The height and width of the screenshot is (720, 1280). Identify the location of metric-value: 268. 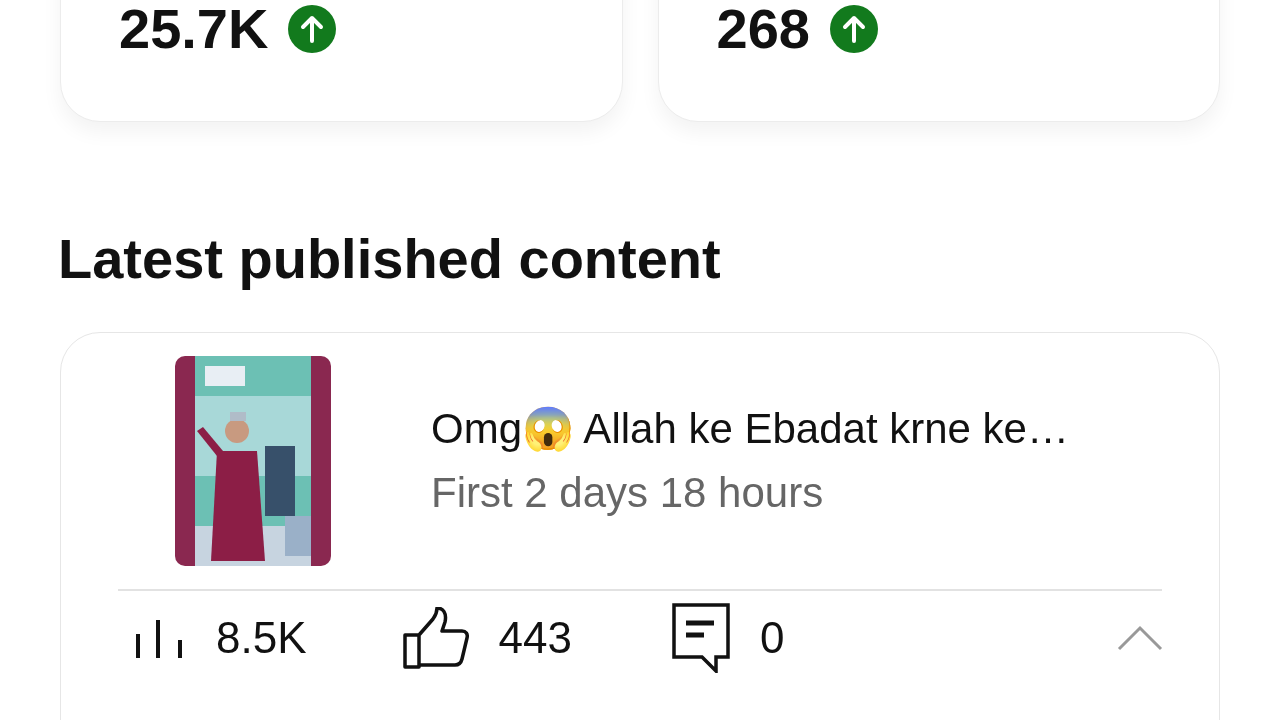
(763, 29).